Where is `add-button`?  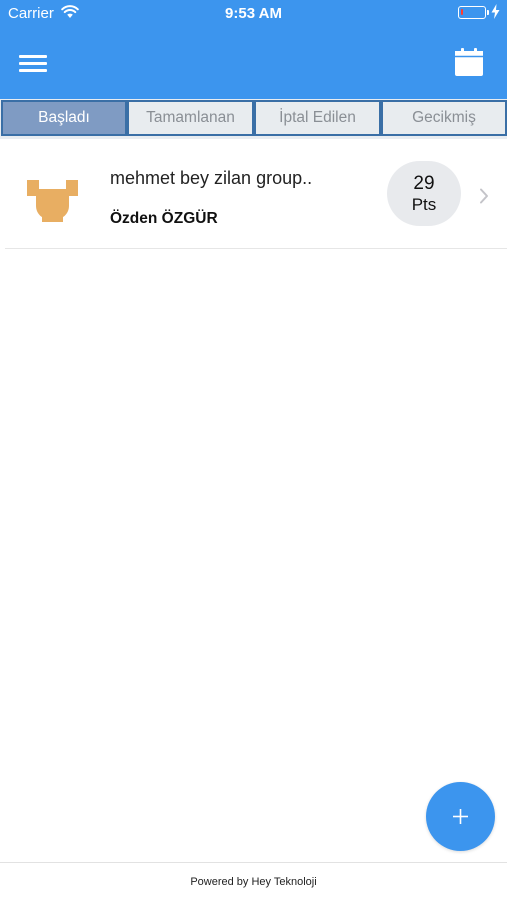
add-button is located at coordinates (460, 816).